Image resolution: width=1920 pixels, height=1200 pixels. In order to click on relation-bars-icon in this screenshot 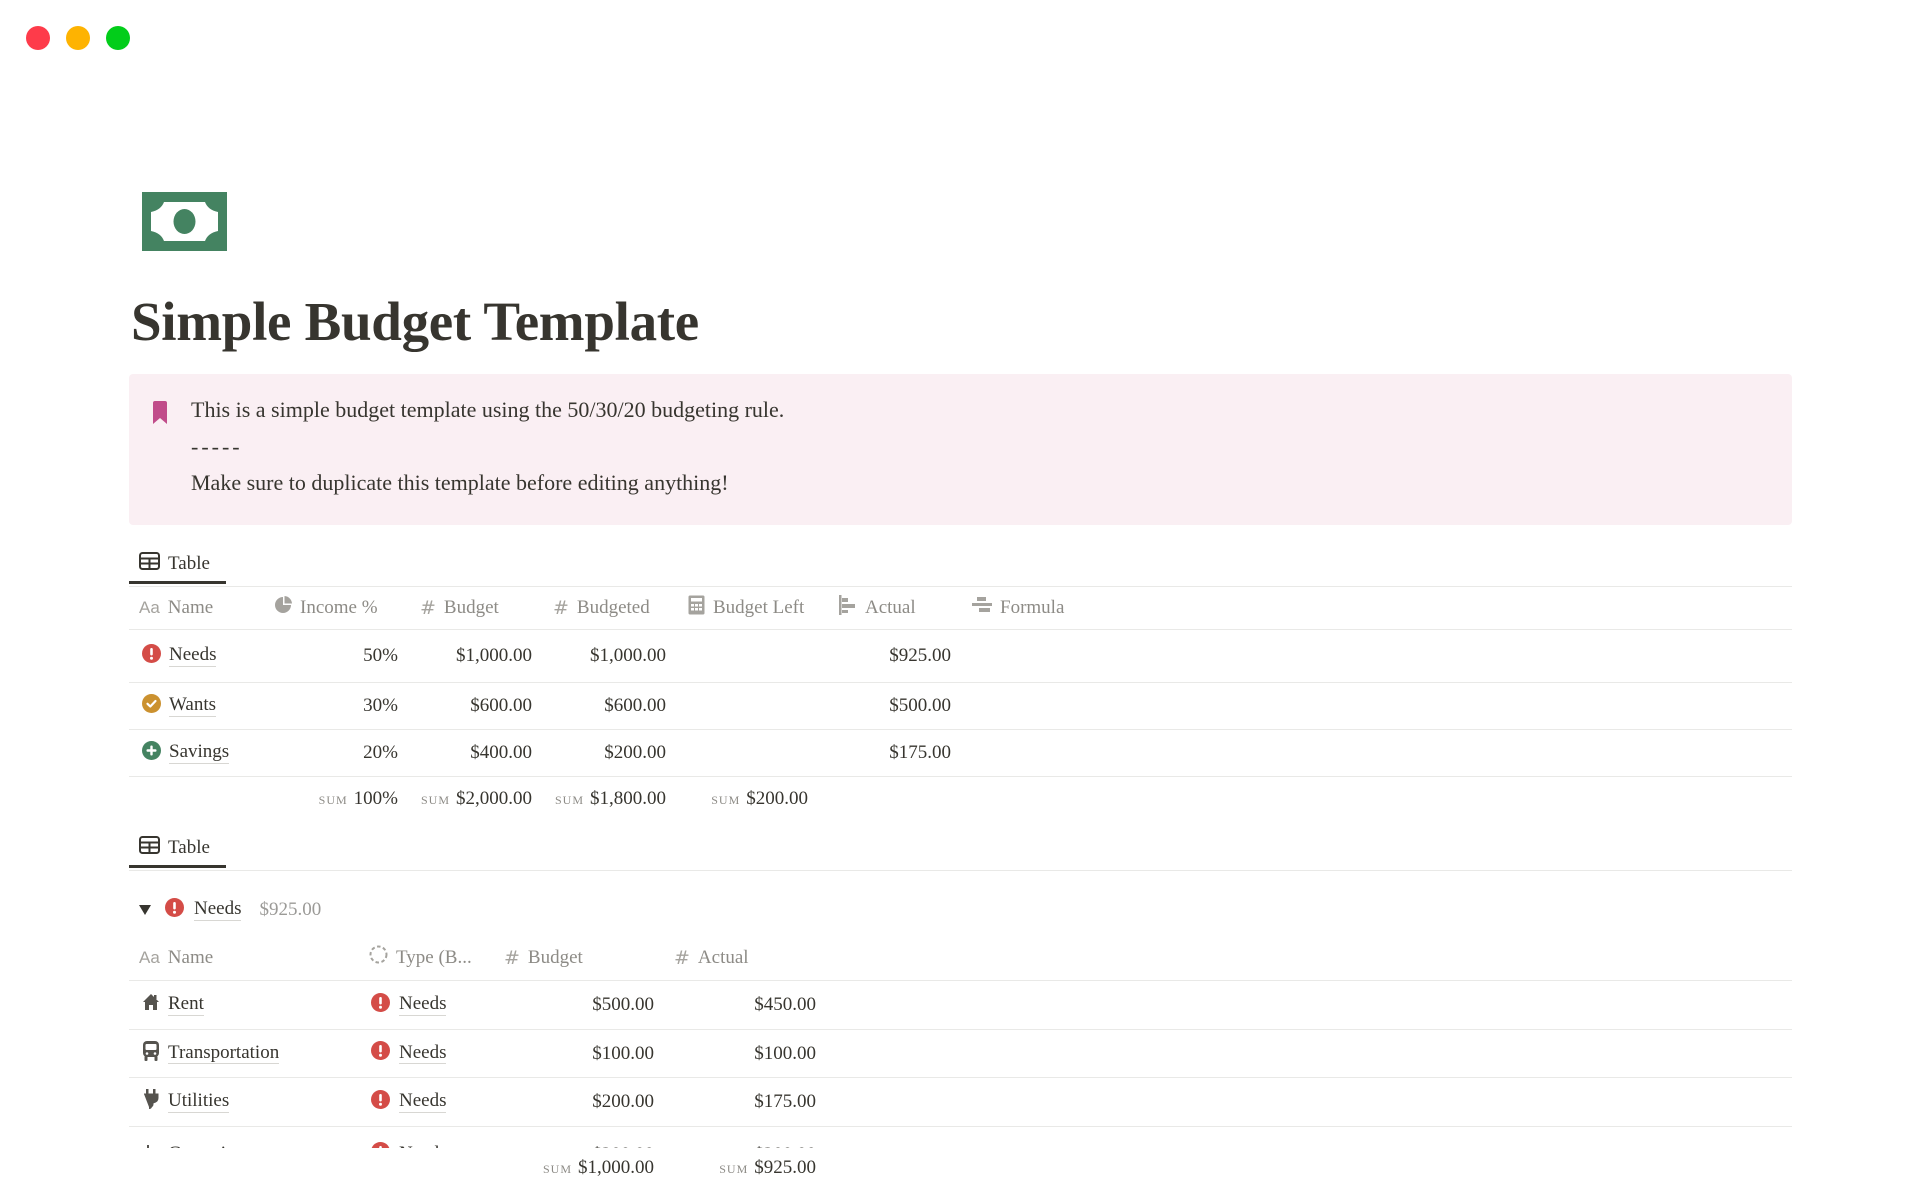, I will do `click(848, 608)`.